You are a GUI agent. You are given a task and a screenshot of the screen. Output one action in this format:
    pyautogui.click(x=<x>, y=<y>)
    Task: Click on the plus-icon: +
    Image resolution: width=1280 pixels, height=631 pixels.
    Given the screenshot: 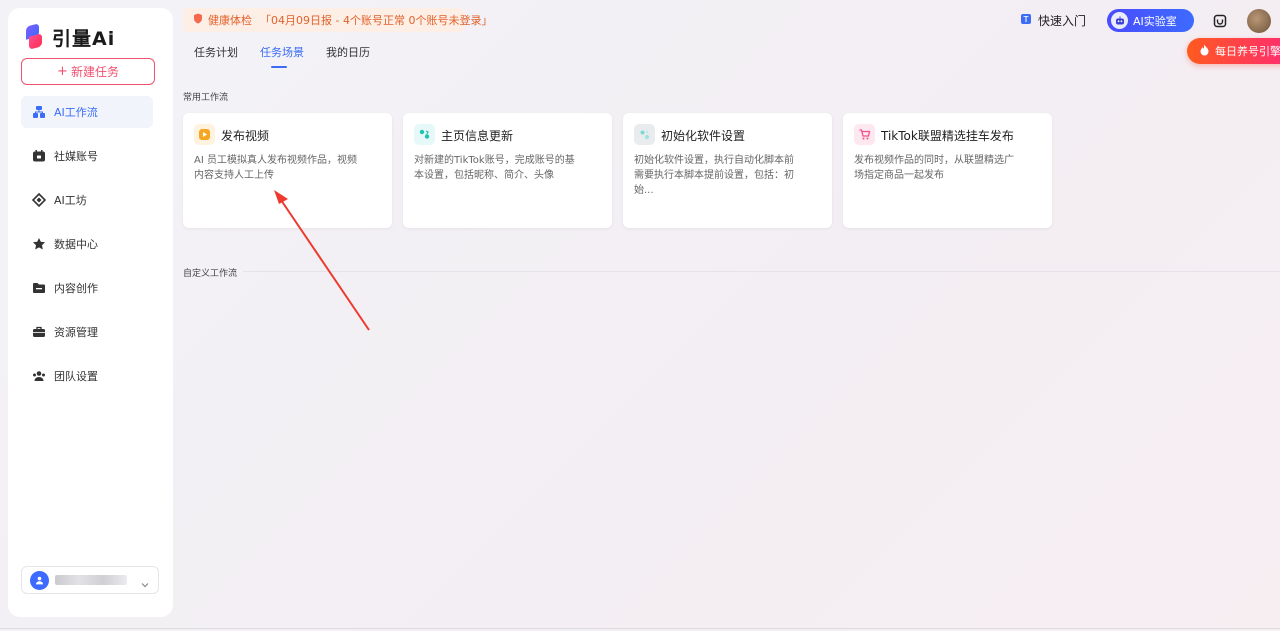 What is the action you would take?
    pyautogui.click(x=62, y=71)
    